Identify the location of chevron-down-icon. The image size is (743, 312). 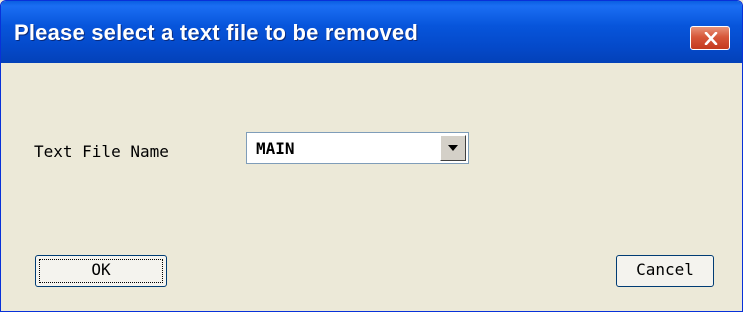
(453, 148).